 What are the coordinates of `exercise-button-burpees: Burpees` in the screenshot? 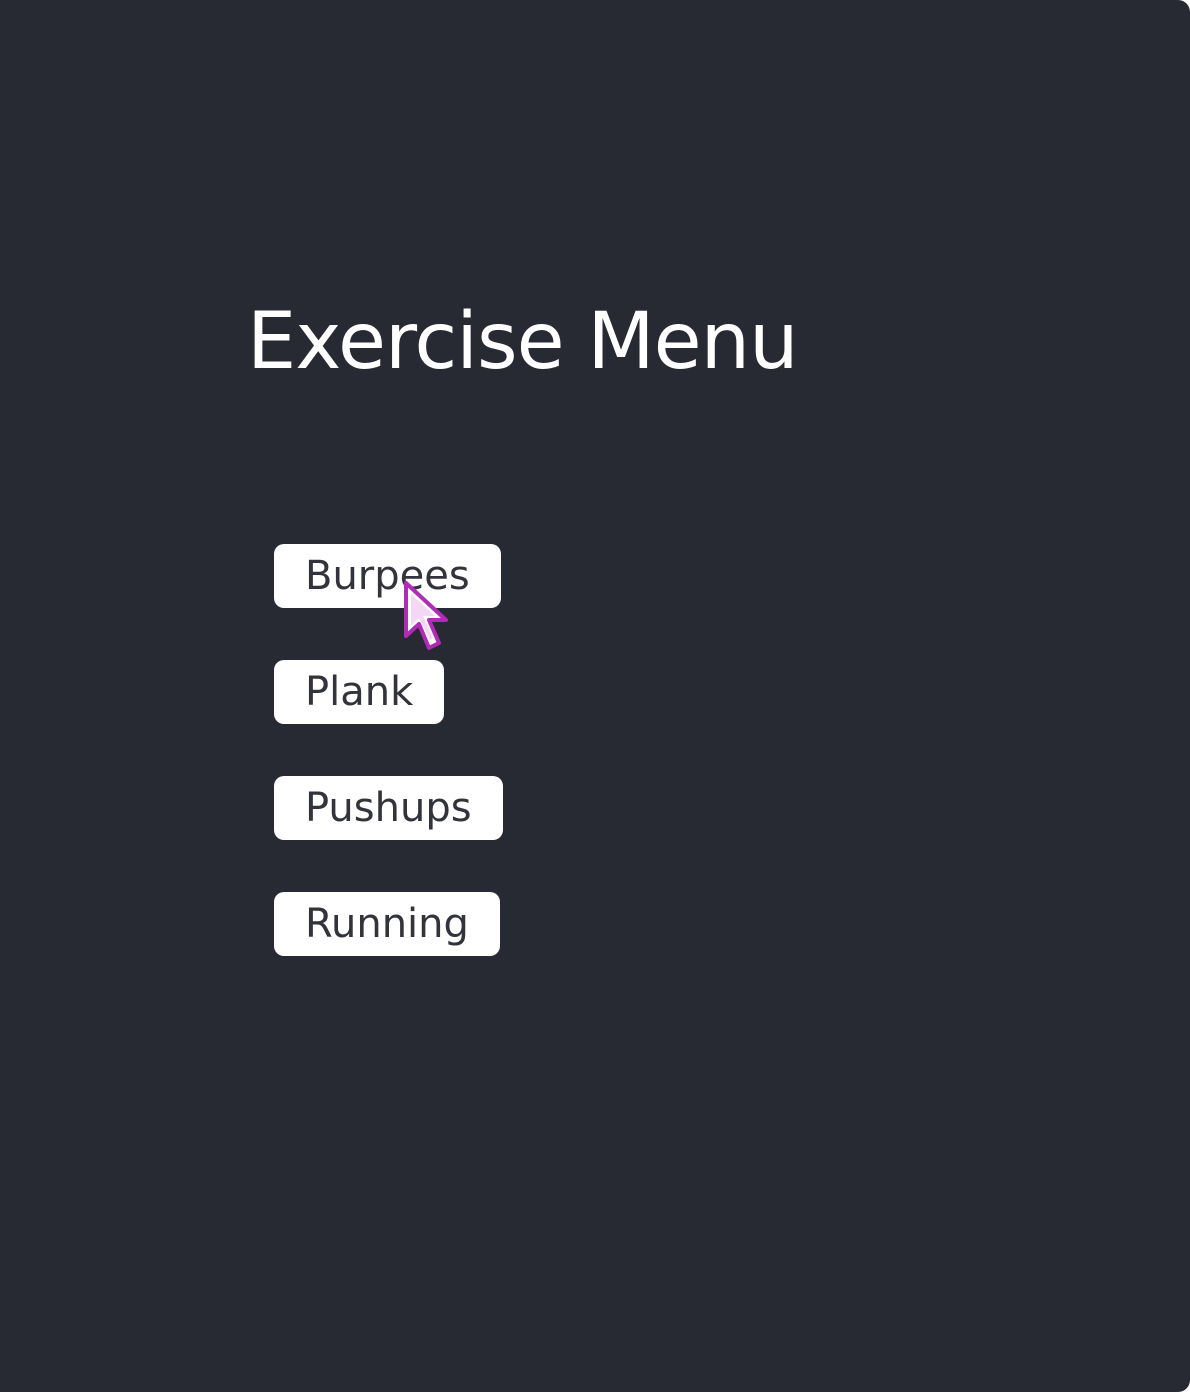 It's located at (387, 576).